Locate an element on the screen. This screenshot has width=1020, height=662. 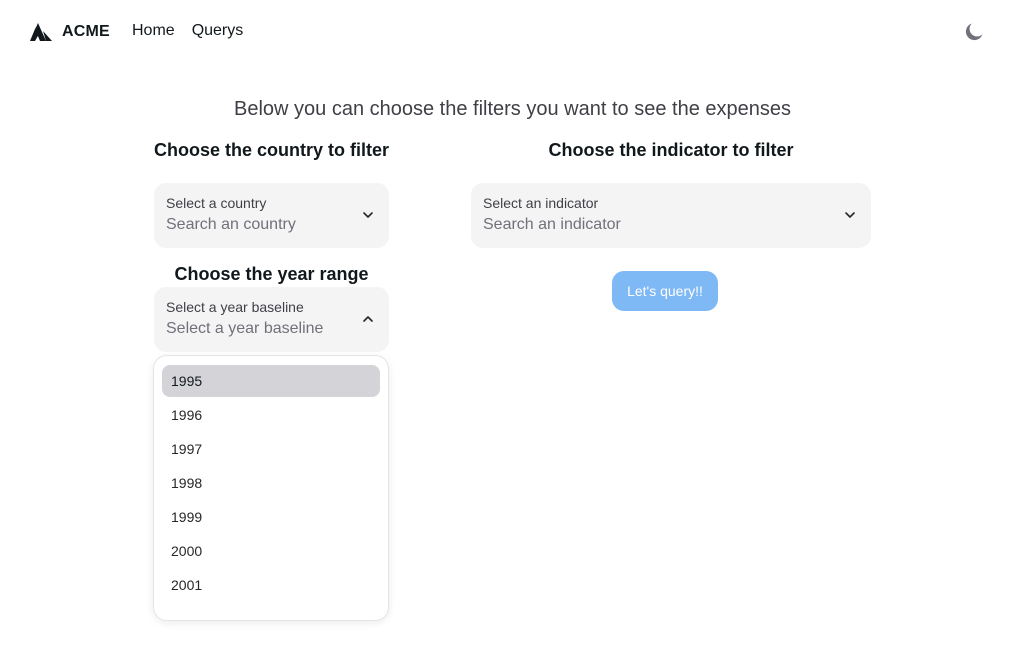
country-section-title: Choose the country to filter is located at coordinates (272, 150).